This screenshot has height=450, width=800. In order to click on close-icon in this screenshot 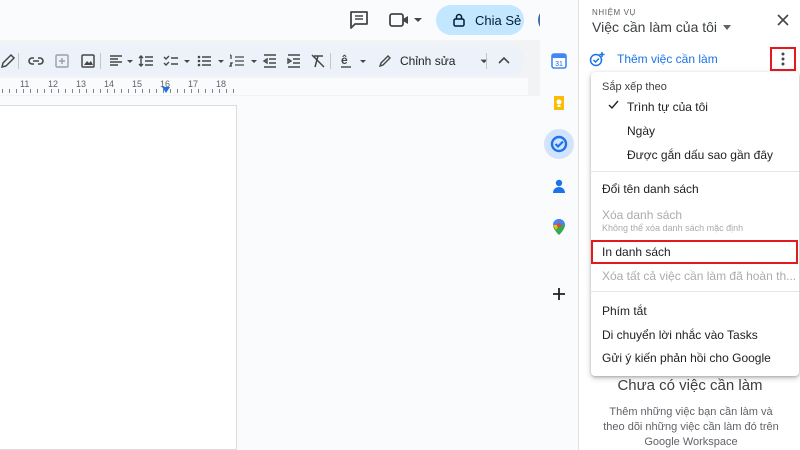, I will do `click(783, 20)`.